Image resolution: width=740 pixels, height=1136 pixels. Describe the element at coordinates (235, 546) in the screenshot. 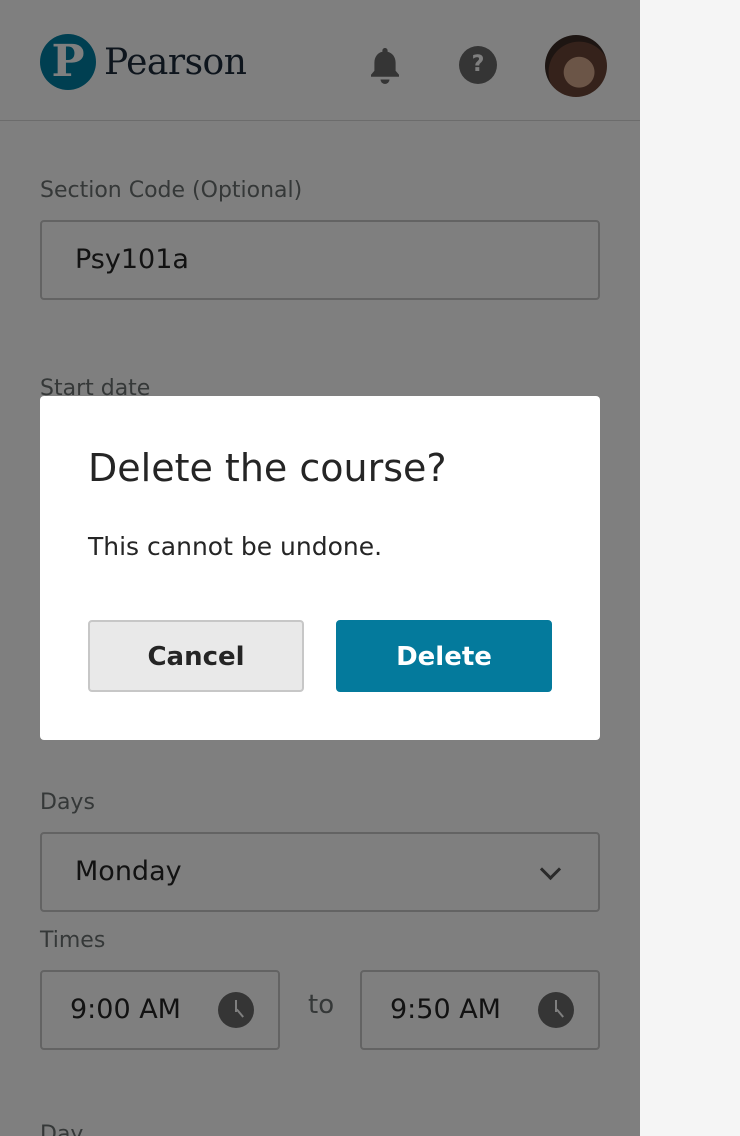

I see `dialog-message: This cannot be undone.` at that location.